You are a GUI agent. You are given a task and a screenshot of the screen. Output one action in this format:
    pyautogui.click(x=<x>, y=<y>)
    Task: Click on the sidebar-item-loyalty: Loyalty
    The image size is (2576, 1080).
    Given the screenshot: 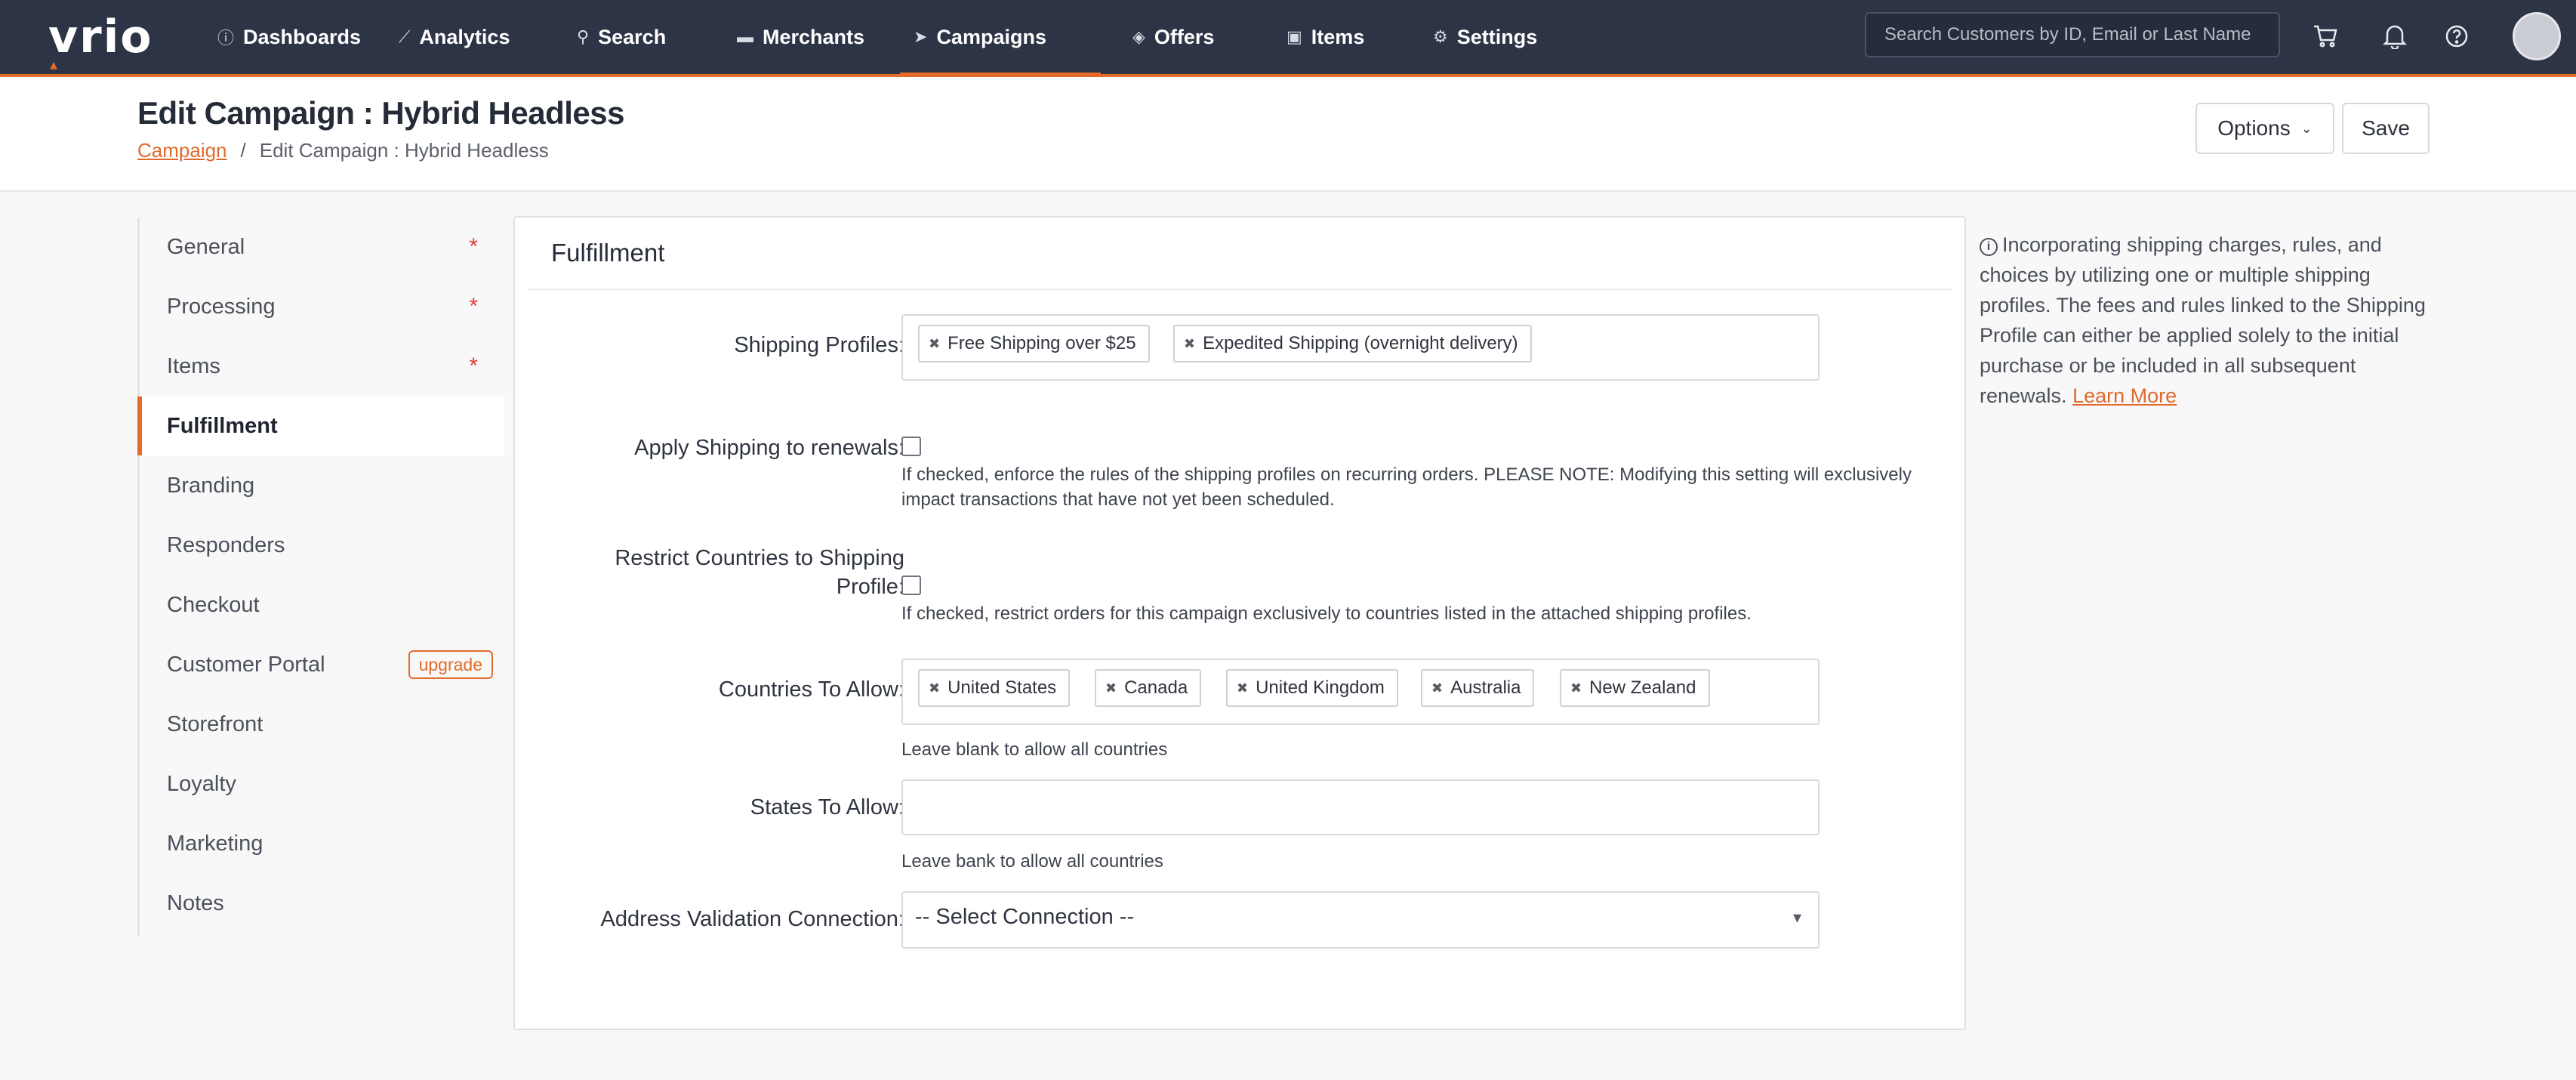 What is the action you would take?
    pyautogui.click(x=323, y=784)
    